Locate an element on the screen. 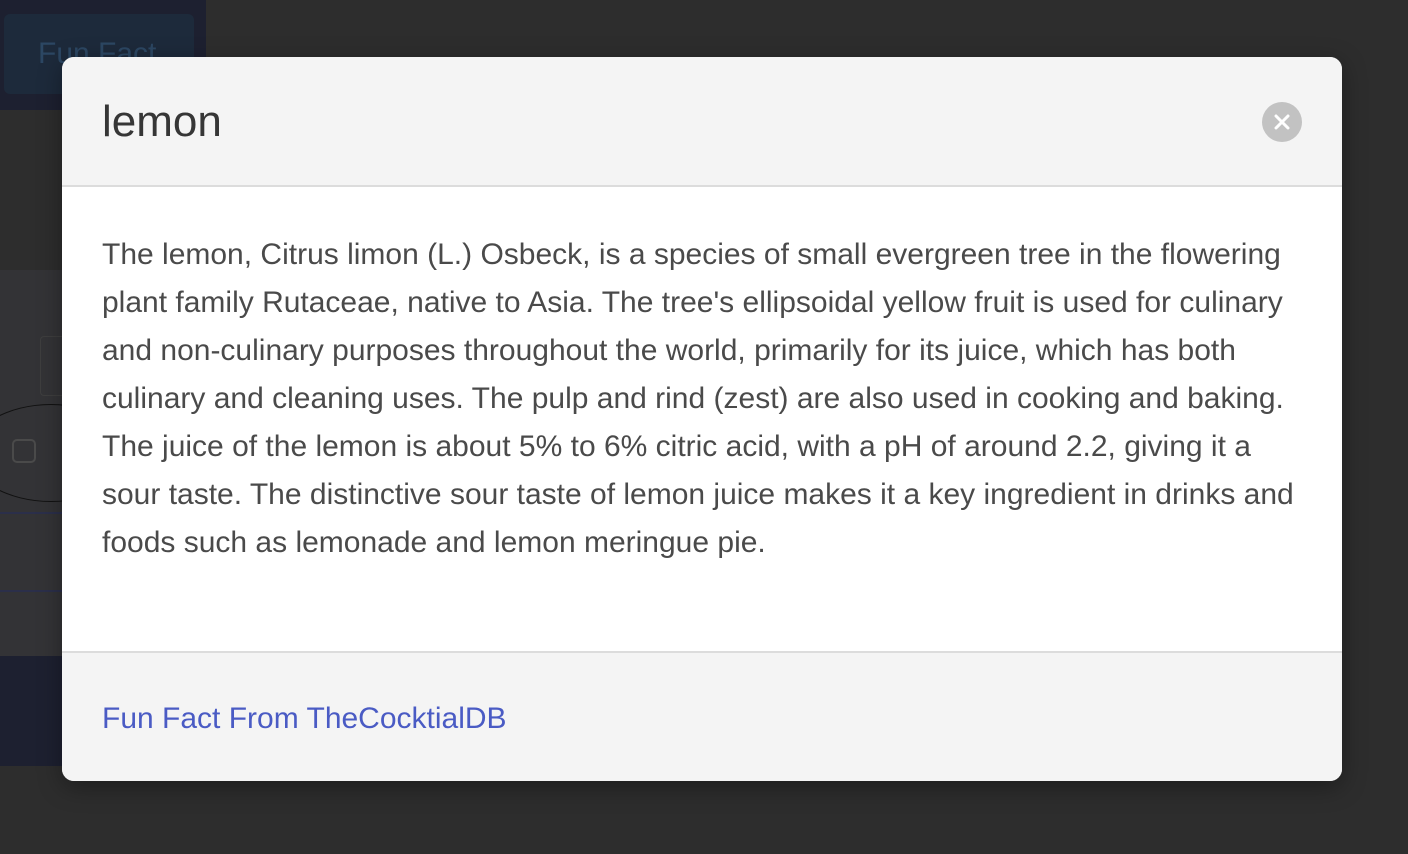 The image size is (1408, 854). close-icon is located at coordinates (1282, 122).